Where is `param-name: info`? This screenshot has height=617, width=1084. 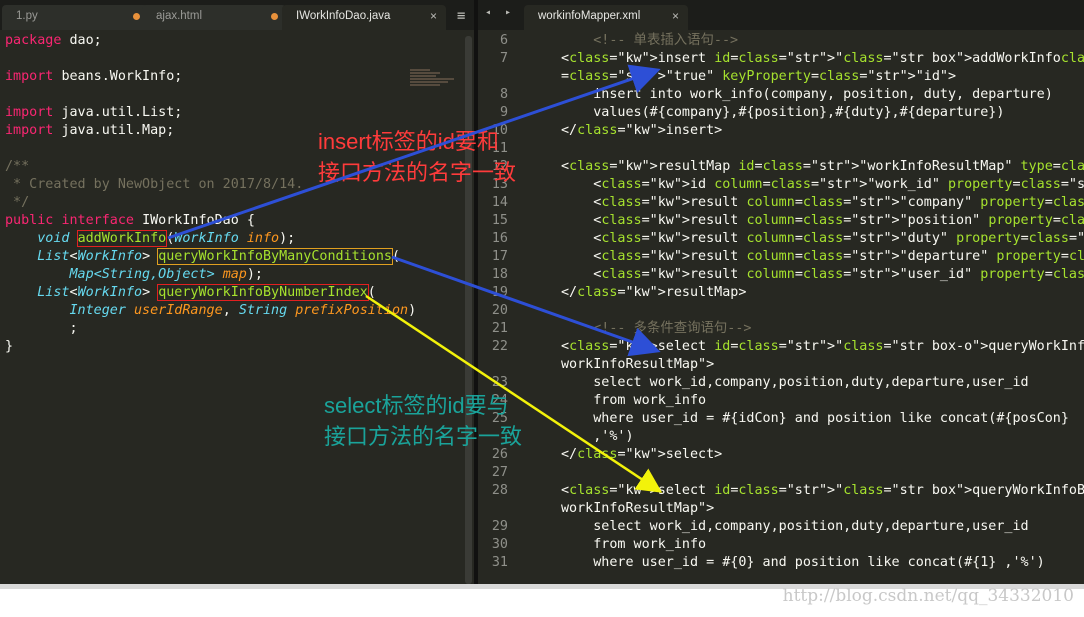
param-name: info is located at coordinates (263, 238).